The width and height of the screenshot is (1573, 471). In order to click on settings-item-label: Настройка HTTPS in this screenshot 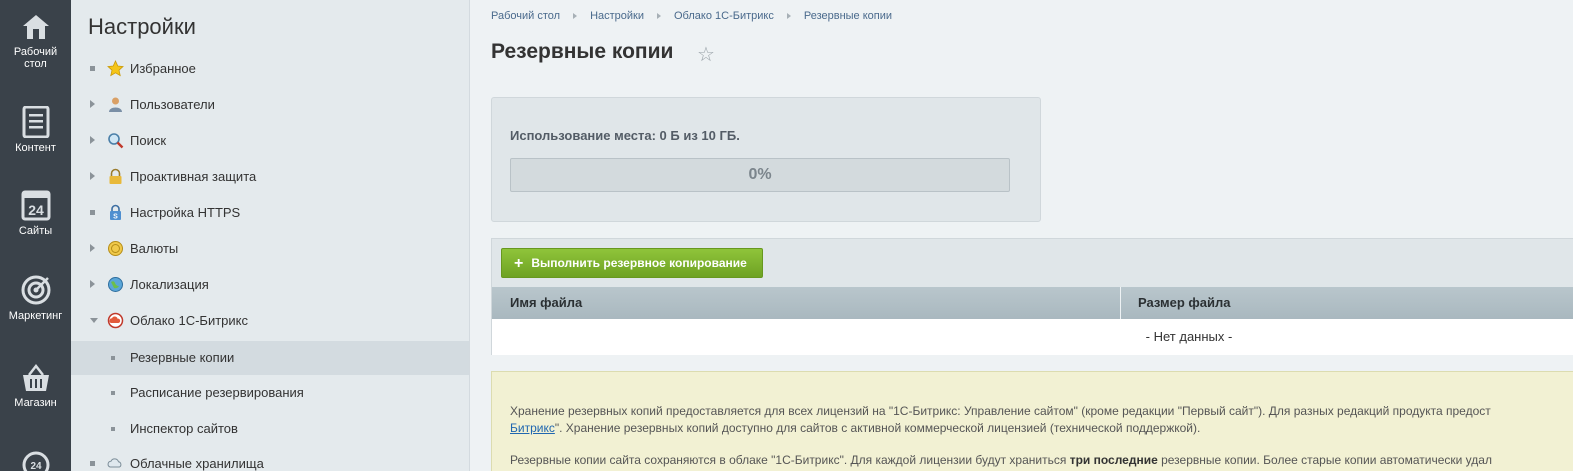, I will do `click(185, 212)`.